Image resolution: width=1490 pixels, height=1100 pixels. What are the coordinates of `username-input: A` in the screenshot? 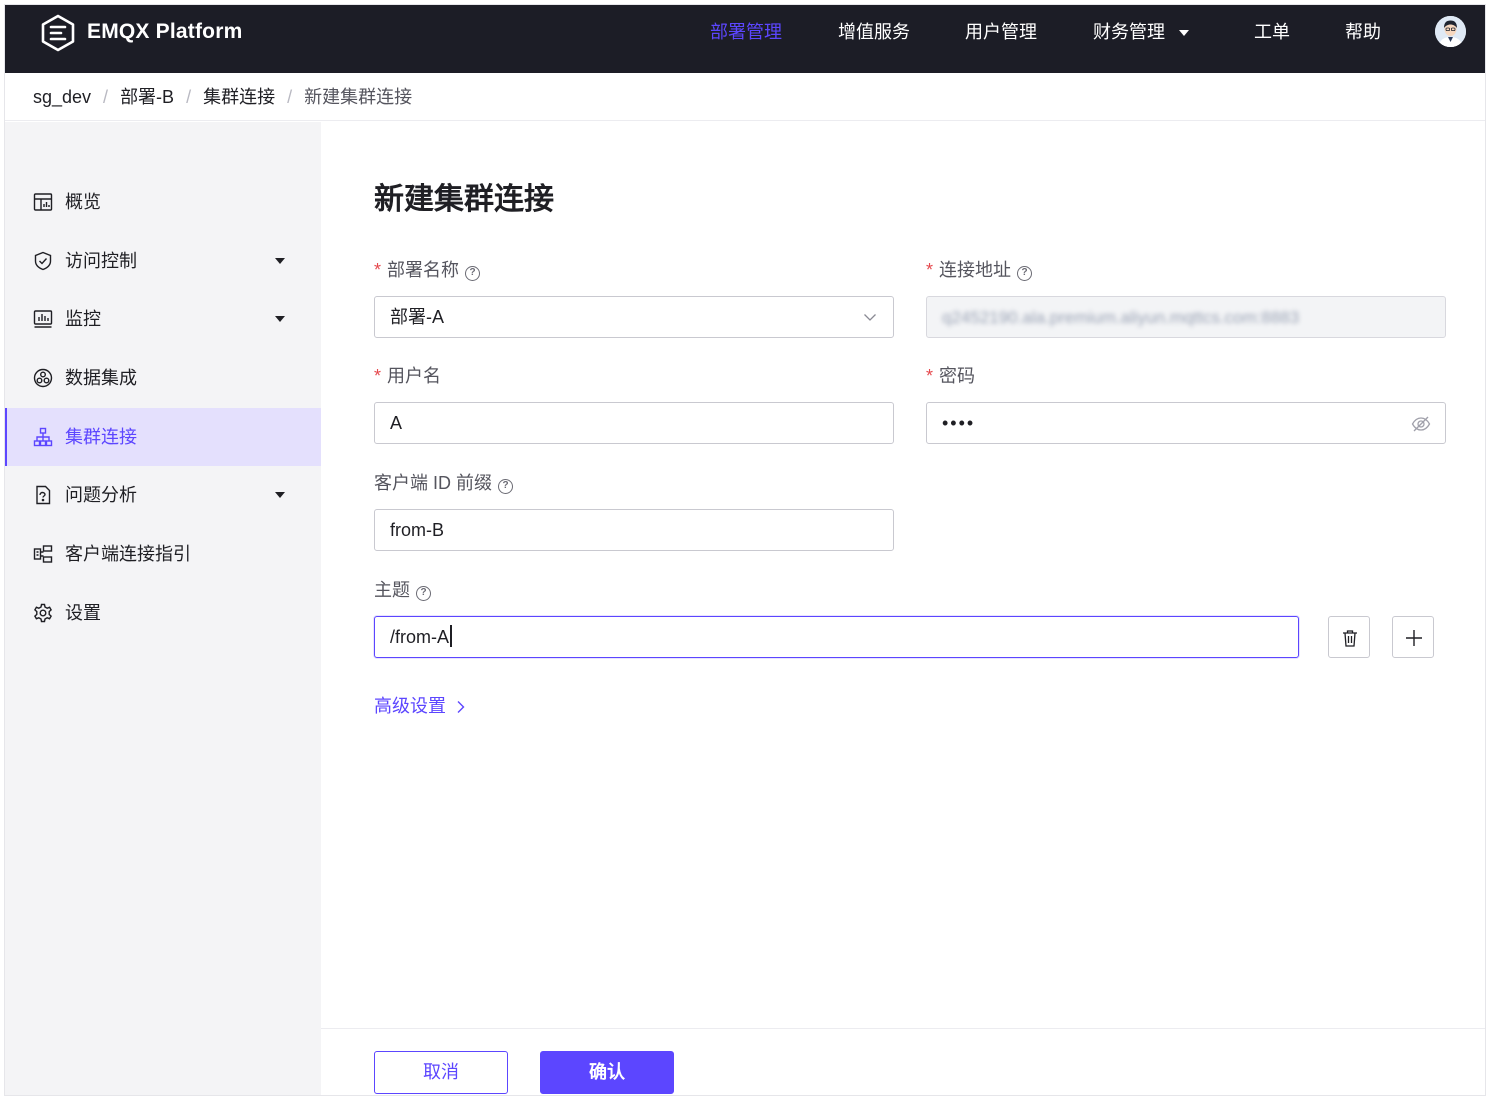 It's located at (634, 423).